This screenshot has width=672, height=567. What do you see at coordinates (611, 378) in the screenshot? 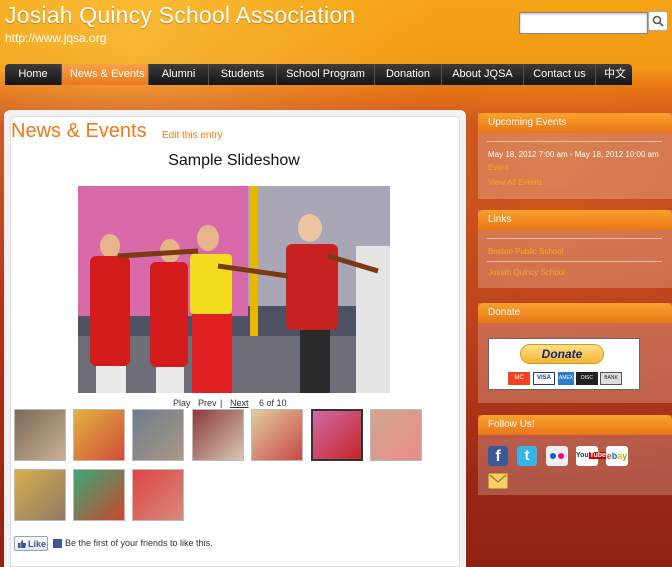
I see `bank-icon: BANK` at bounding box center [611, 378].